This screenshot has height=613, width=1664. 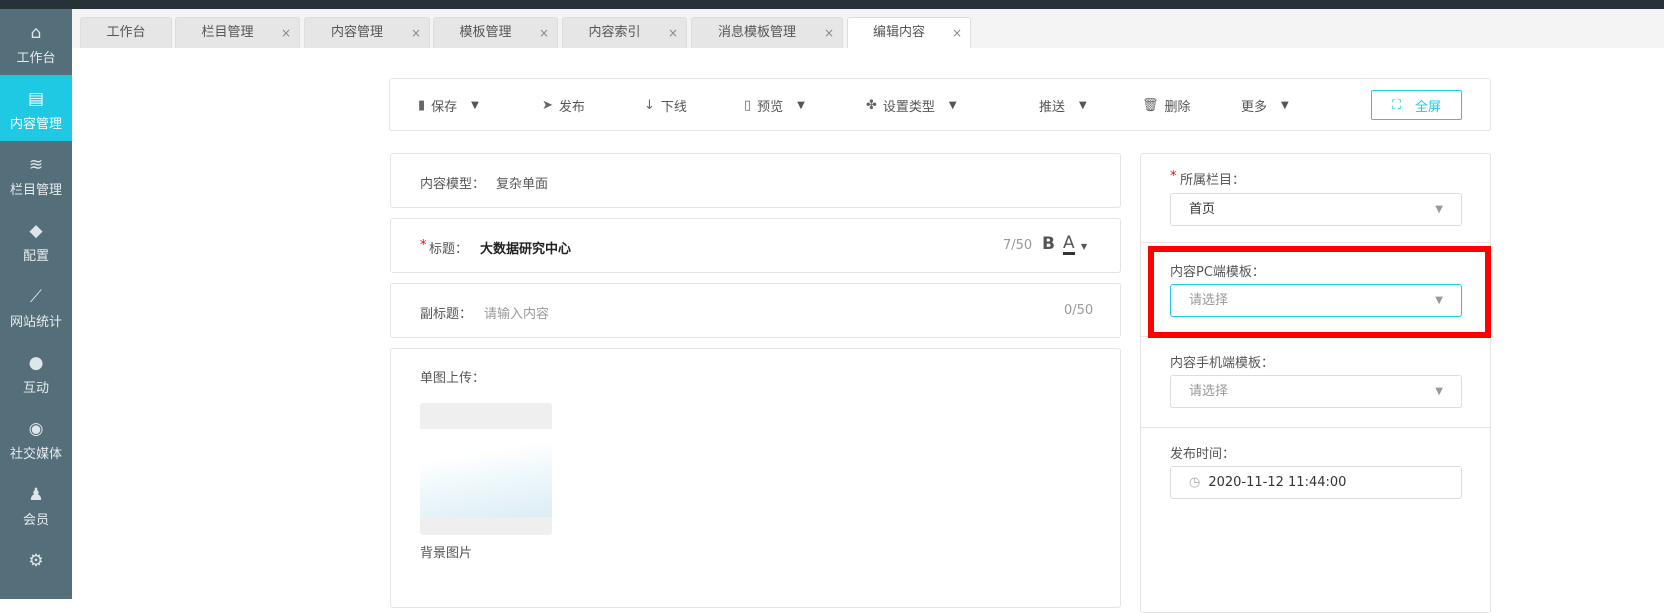 I want to click on column-value: 首页, so click(x=1202, y=209).